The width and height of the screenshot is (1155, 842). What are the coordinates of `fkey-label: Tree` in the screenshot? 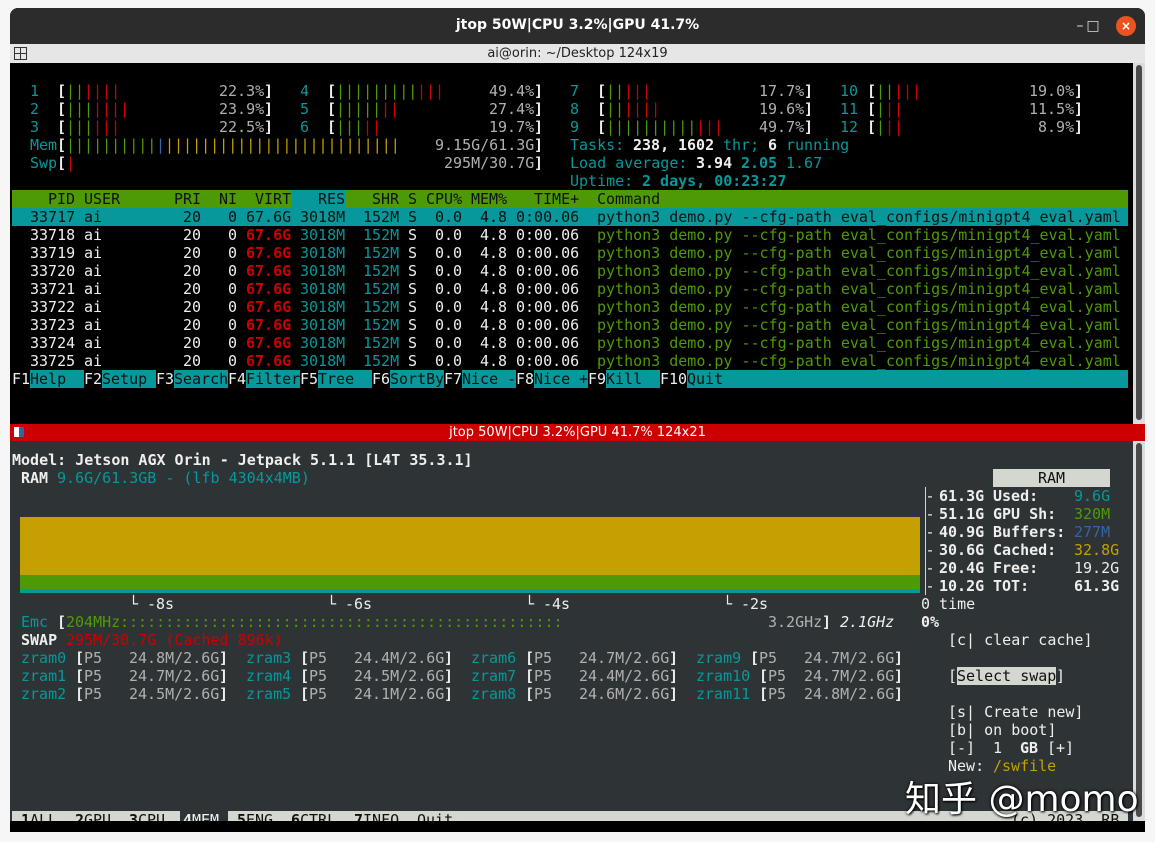 It's located at (336, 379).